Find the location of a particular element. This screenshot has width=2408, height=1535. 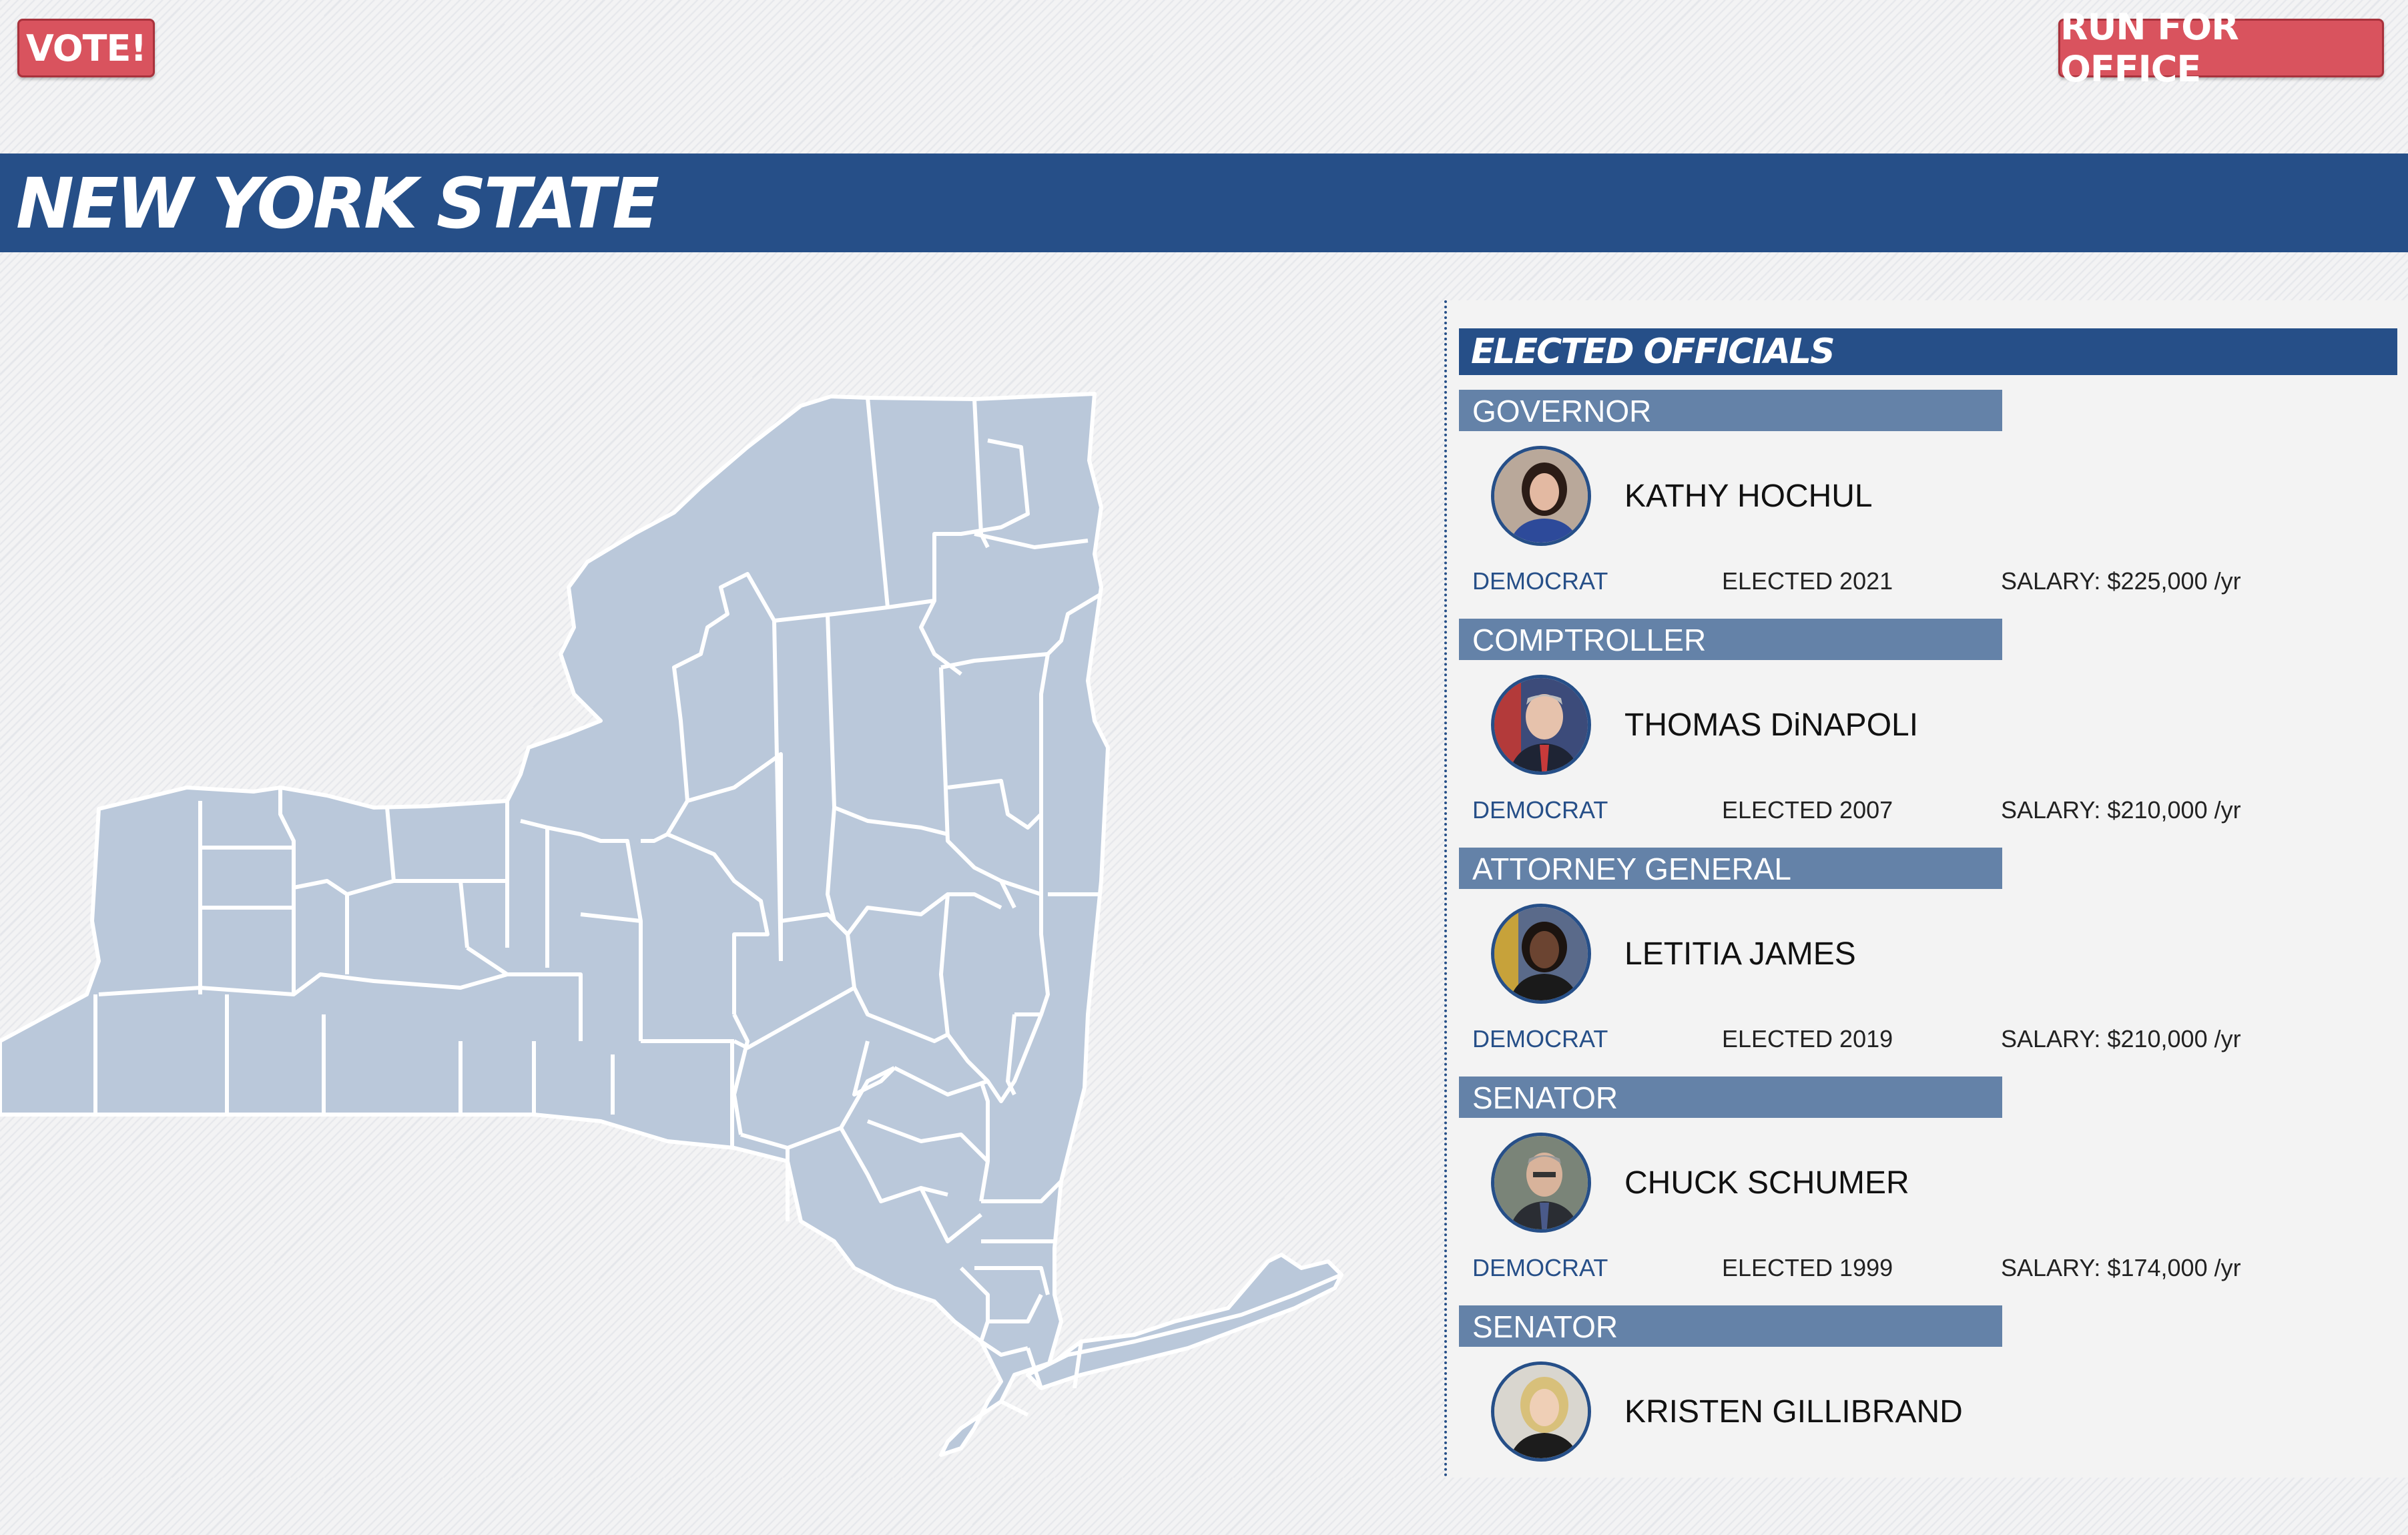

official-salary: SALARY: $225,000 /yr is located at coordinates (2121, 581).